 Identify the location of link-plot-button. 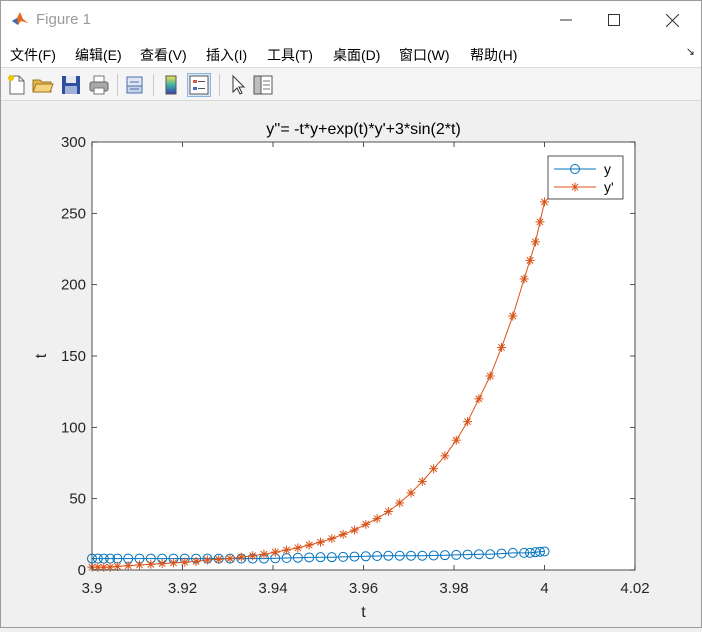
(135, 85).